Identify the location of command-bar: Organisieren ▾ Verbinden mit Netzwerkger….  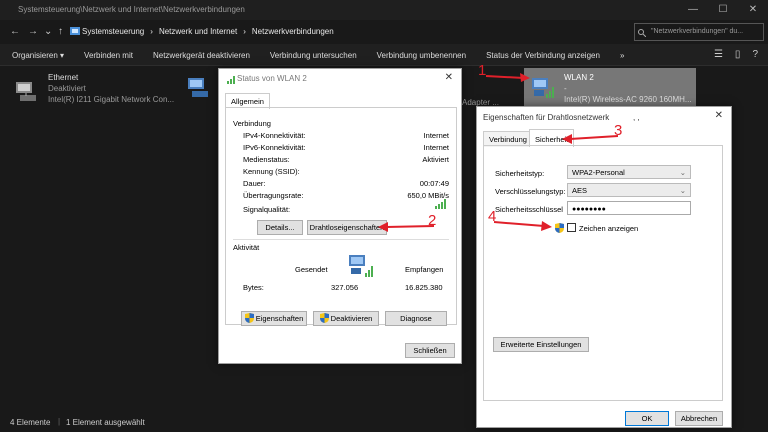
(384, 55).